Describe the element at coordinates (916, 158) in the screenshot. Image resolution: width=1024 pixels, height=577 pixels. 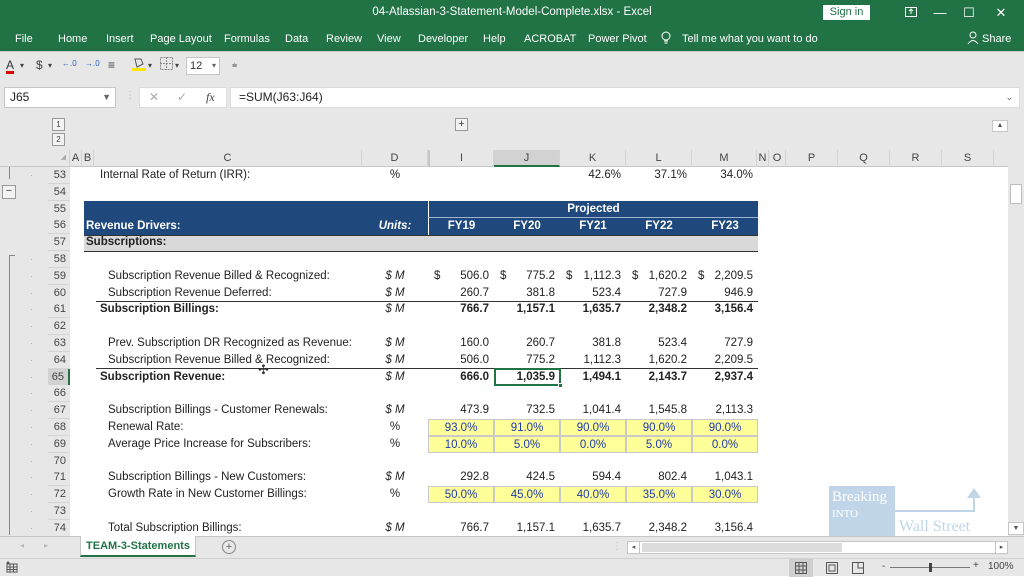
I see `column-header-r: R` at that location.